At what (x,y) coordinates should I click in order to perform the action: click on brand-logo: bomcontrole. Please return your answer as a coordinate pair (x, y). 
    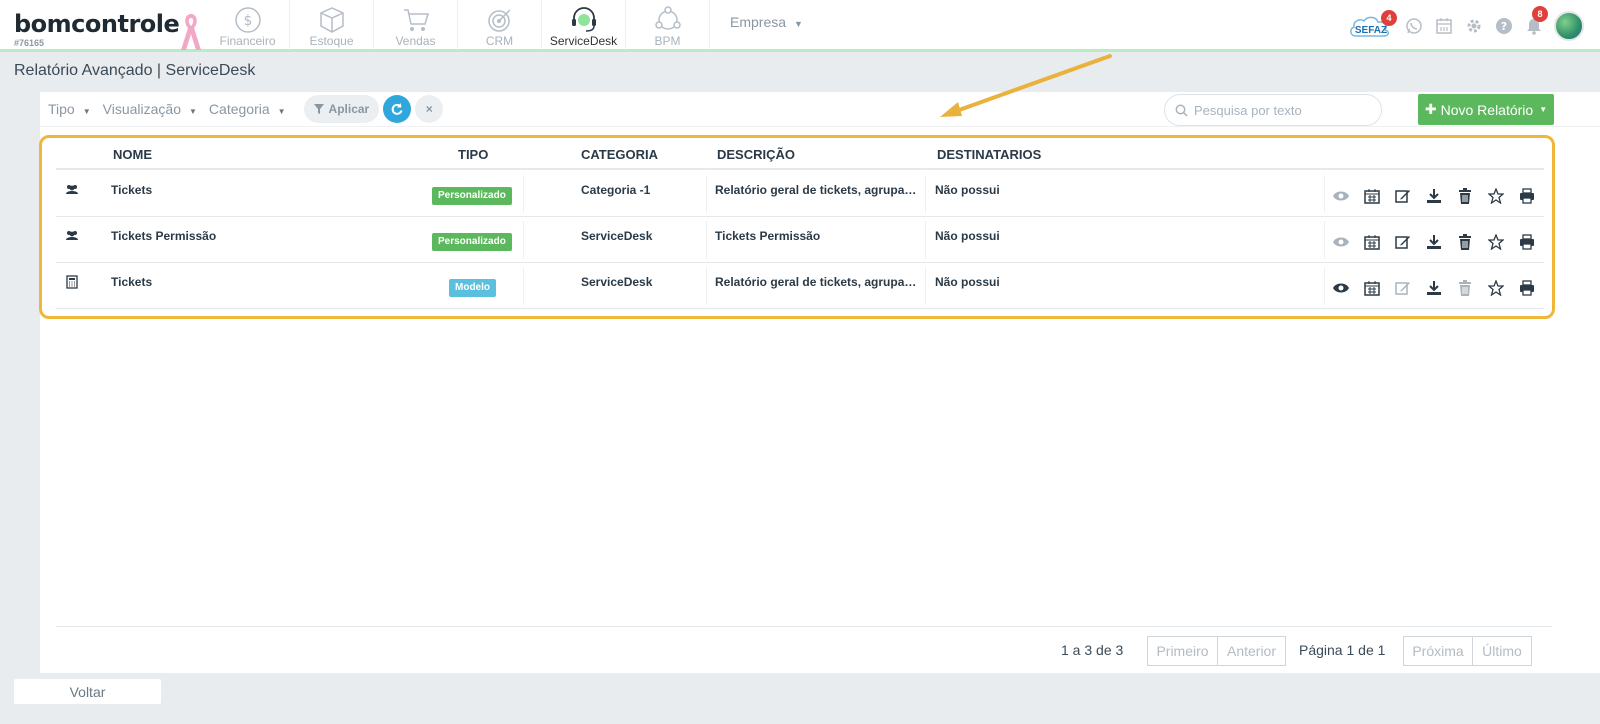
    Looking at the image, I should click on (97, 24).